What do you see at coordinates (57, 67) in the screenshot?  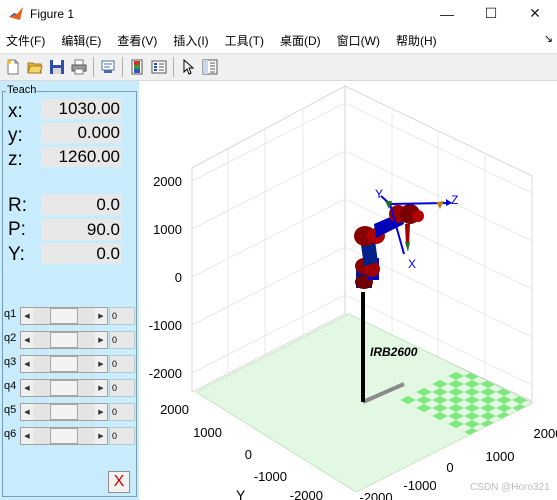 I see `save-icon` at bounding box center [57, 67].